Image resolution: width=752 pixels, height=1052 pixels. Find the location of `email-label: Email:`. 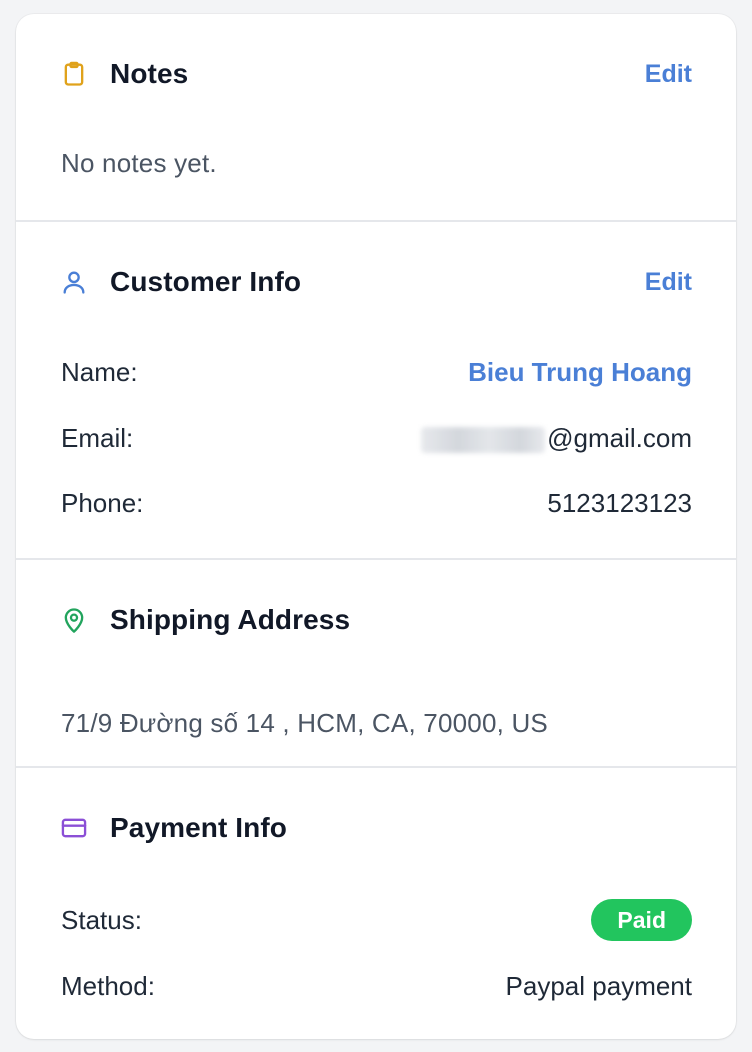

email-label: Email: is located at coordinates (97, 437).